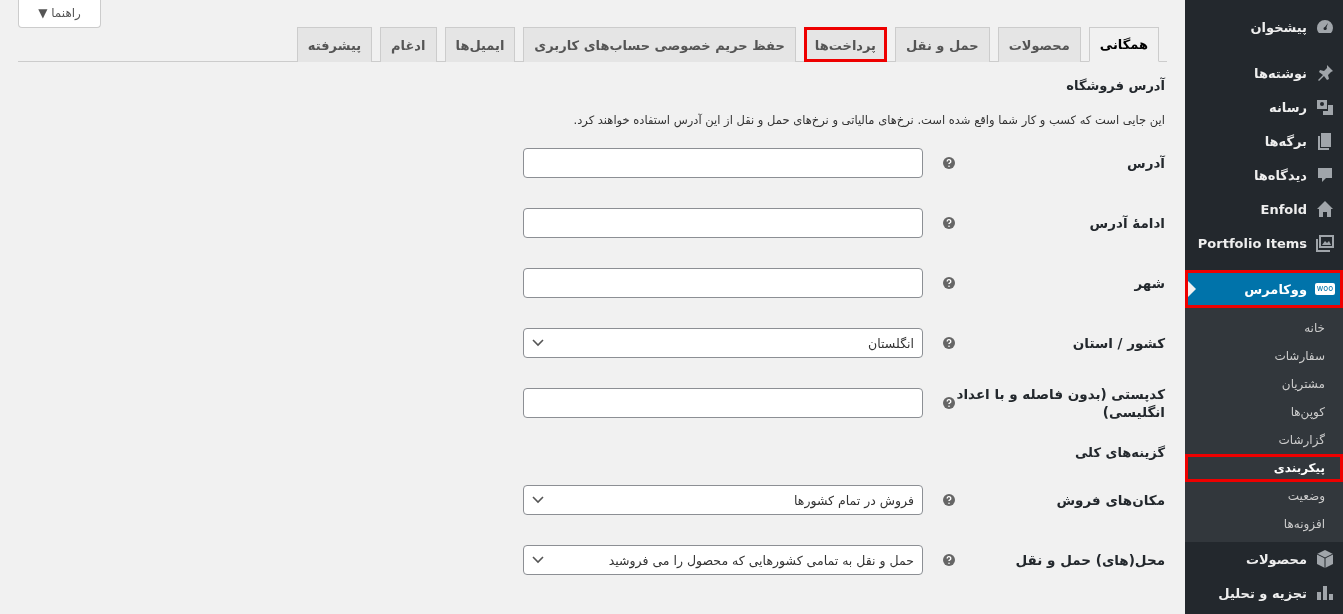 This screenshot has width=1343, height=614. What do you see at coordinates (1264, 243) in the screenshot?
I see `sidebar-item: Portfolio Items` at bounding box center [1264, 243].